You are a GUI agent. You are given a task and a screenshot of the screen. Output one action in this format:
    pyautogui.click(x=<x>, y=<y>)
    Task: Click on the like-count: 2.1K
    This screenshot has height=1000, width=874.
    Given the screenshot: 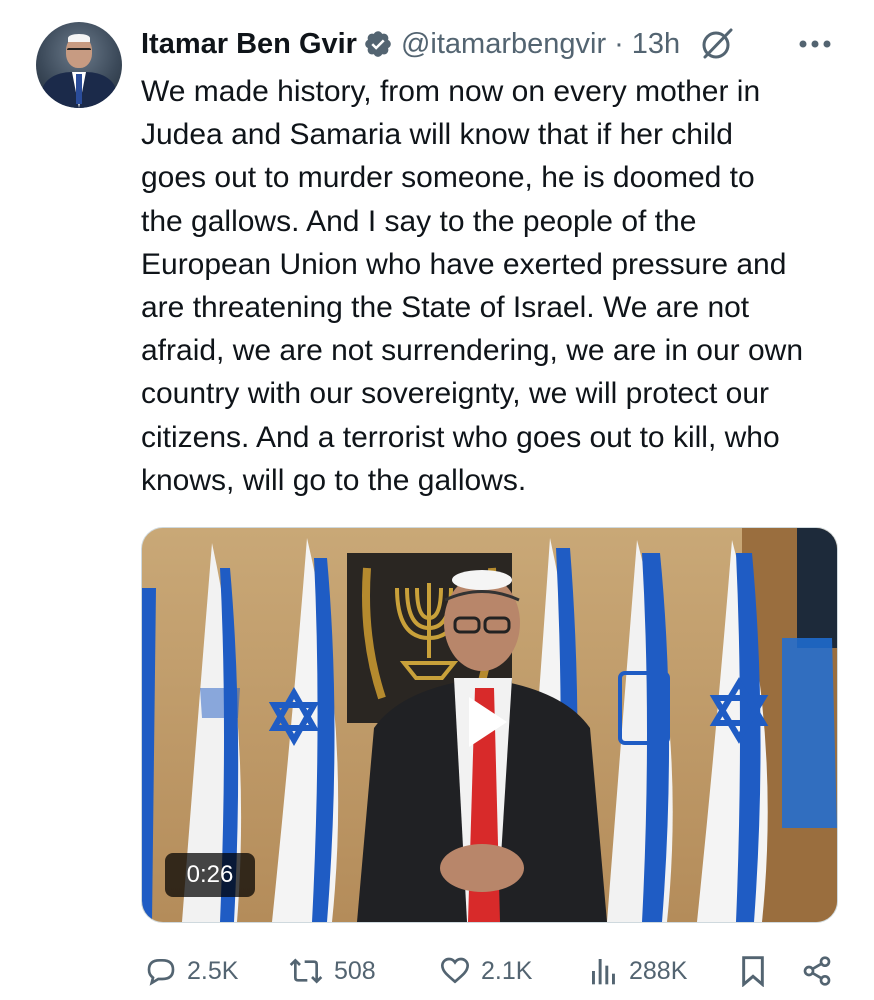 What is the action you would take?
    pyautogui.click(x=507, y=970)
    